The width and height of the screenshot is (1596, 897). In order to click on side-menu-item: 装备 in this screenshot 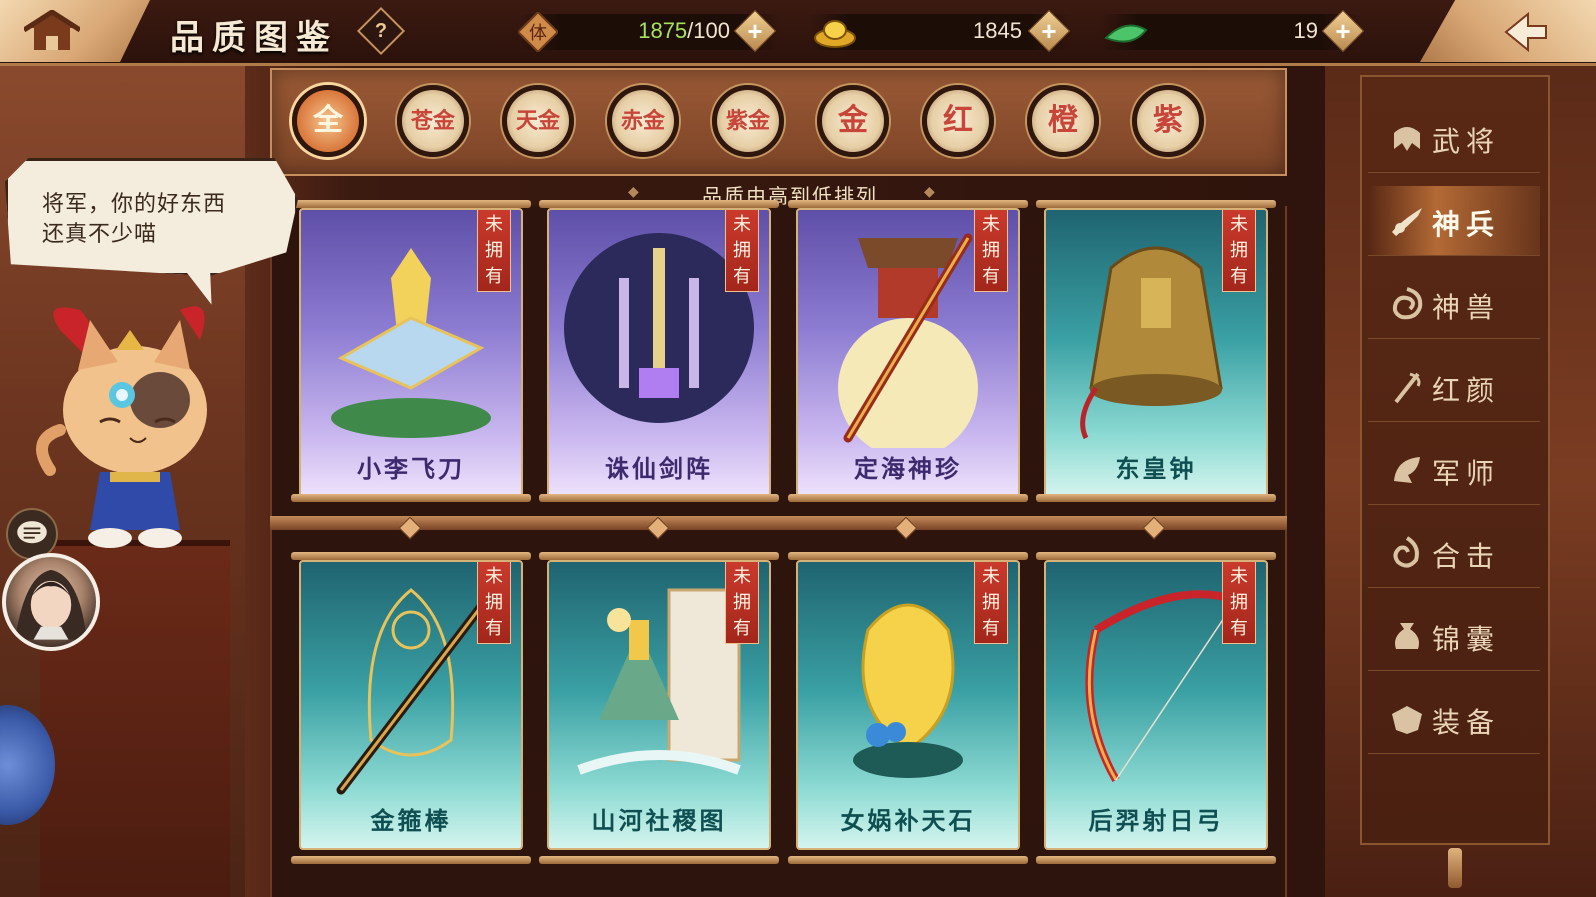, I will do `click(1454, 719)`.